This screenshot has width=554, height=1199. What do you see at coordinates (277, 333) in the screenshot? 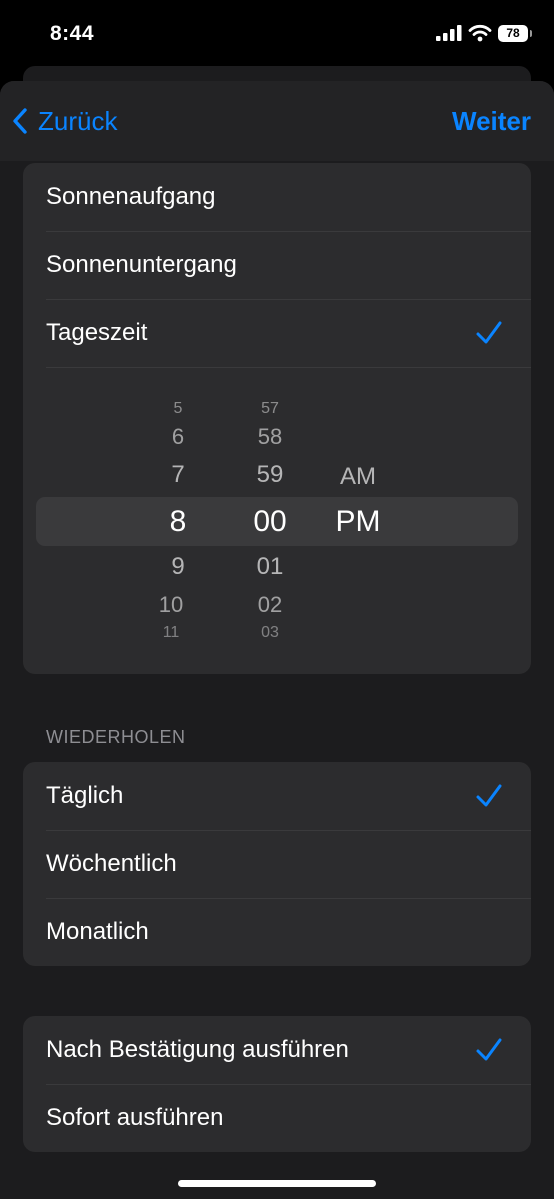
I see `option-time-of-day: Tageszeit` at bounding box center [277, 333].